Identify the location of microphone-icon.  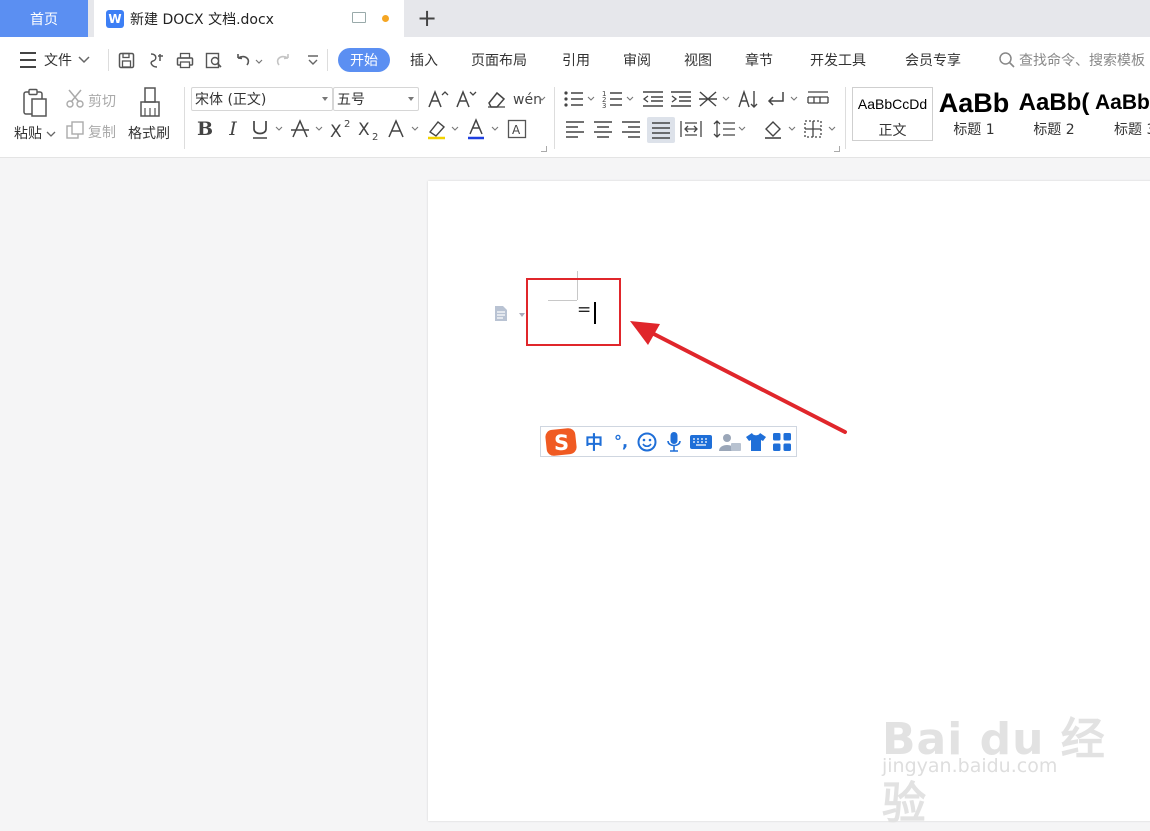
(674, 441).